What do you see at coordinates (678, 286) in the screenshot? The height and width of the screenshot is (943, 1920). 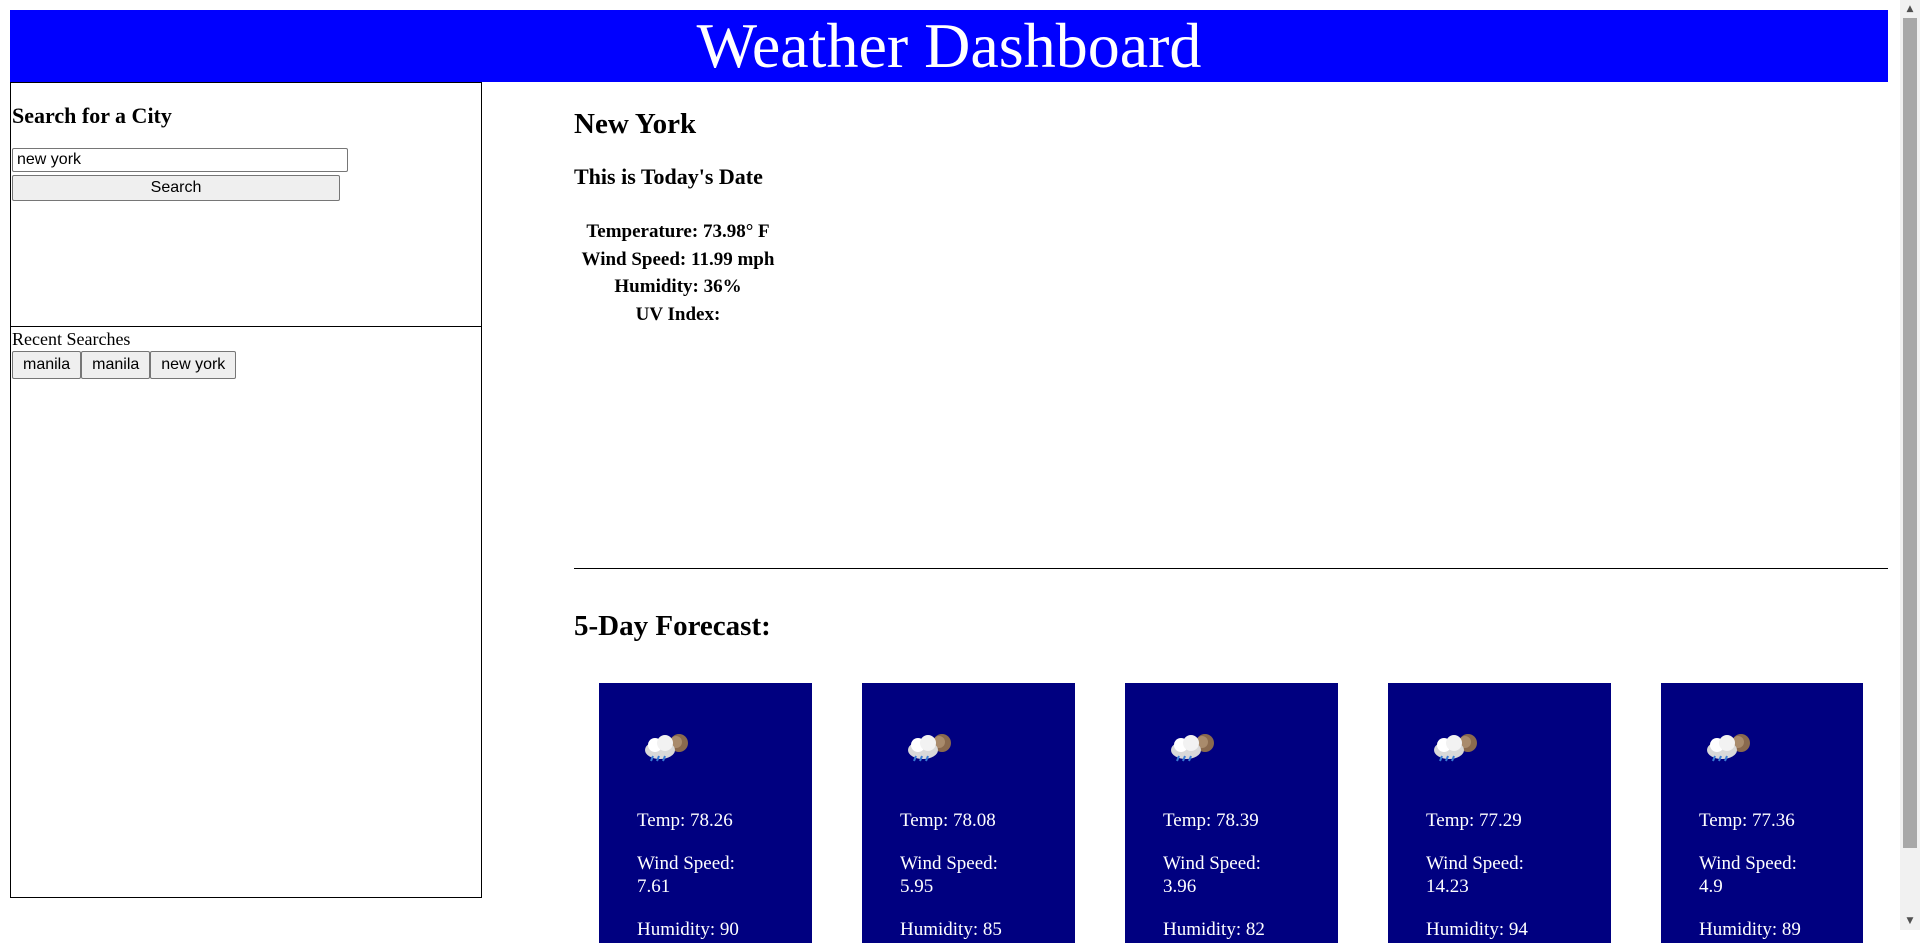 I see `humidity-value: Humidity: 36%` at bounding box center [678, 286].